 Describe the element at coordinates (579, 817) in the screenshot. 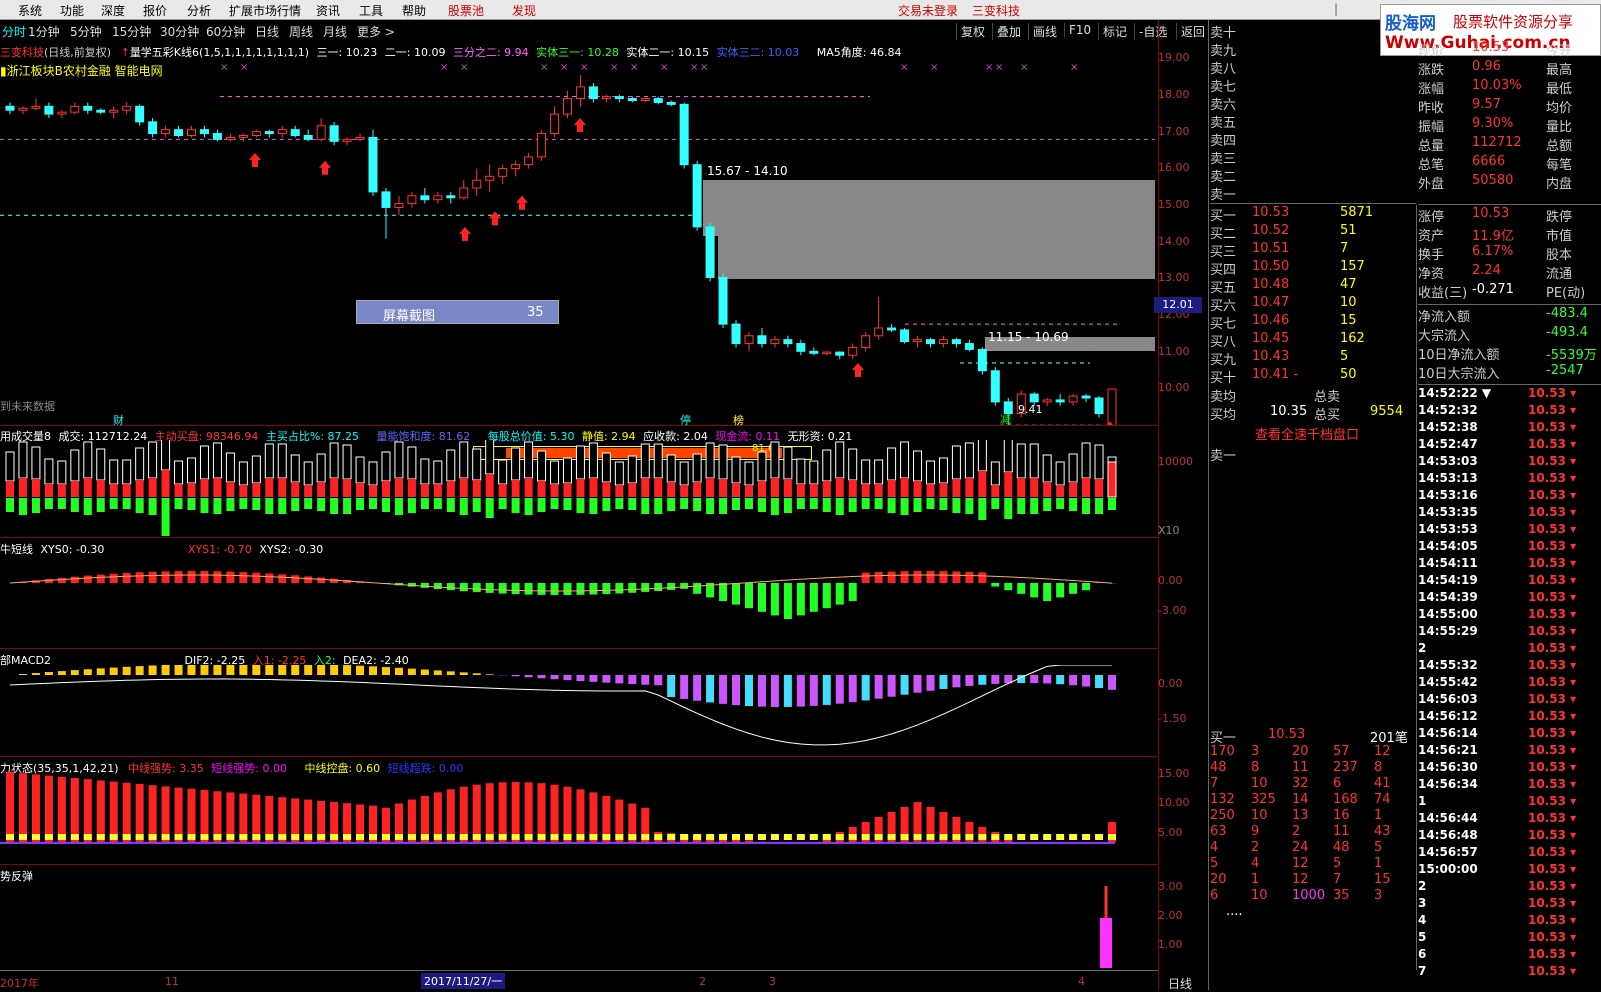

I see `force-chart` at that location.